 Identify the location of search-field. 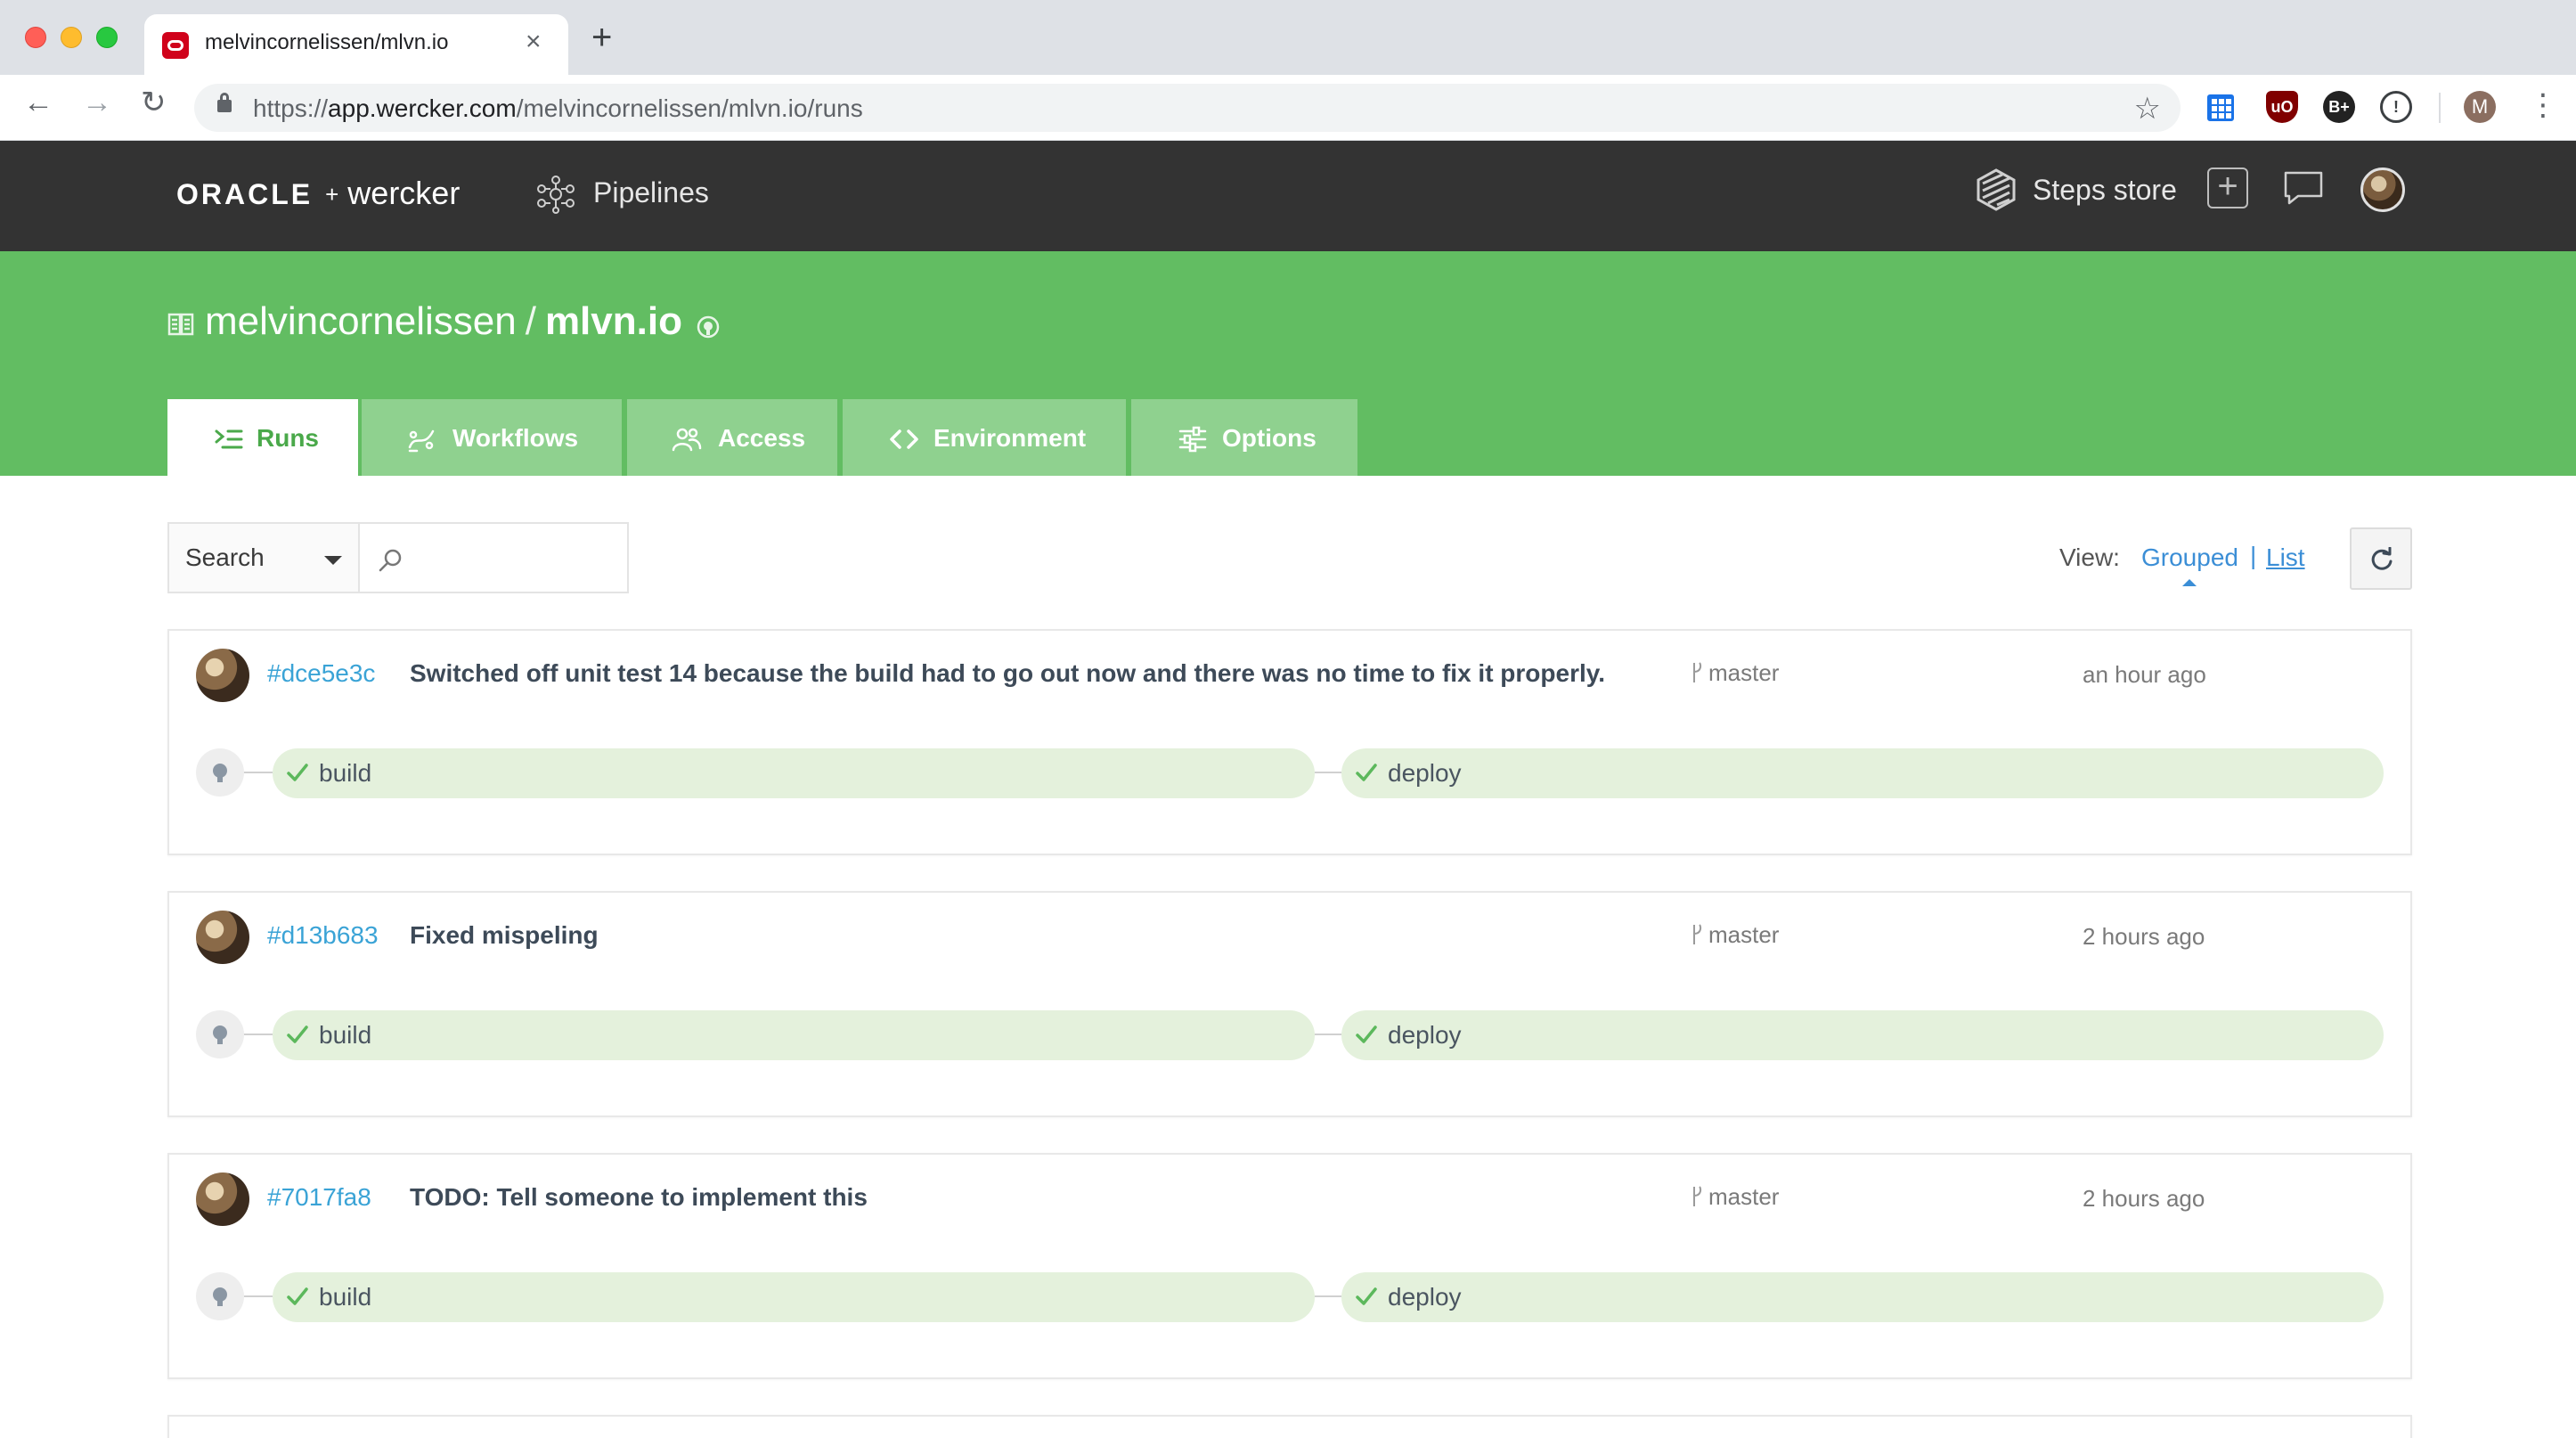
(494, 557).